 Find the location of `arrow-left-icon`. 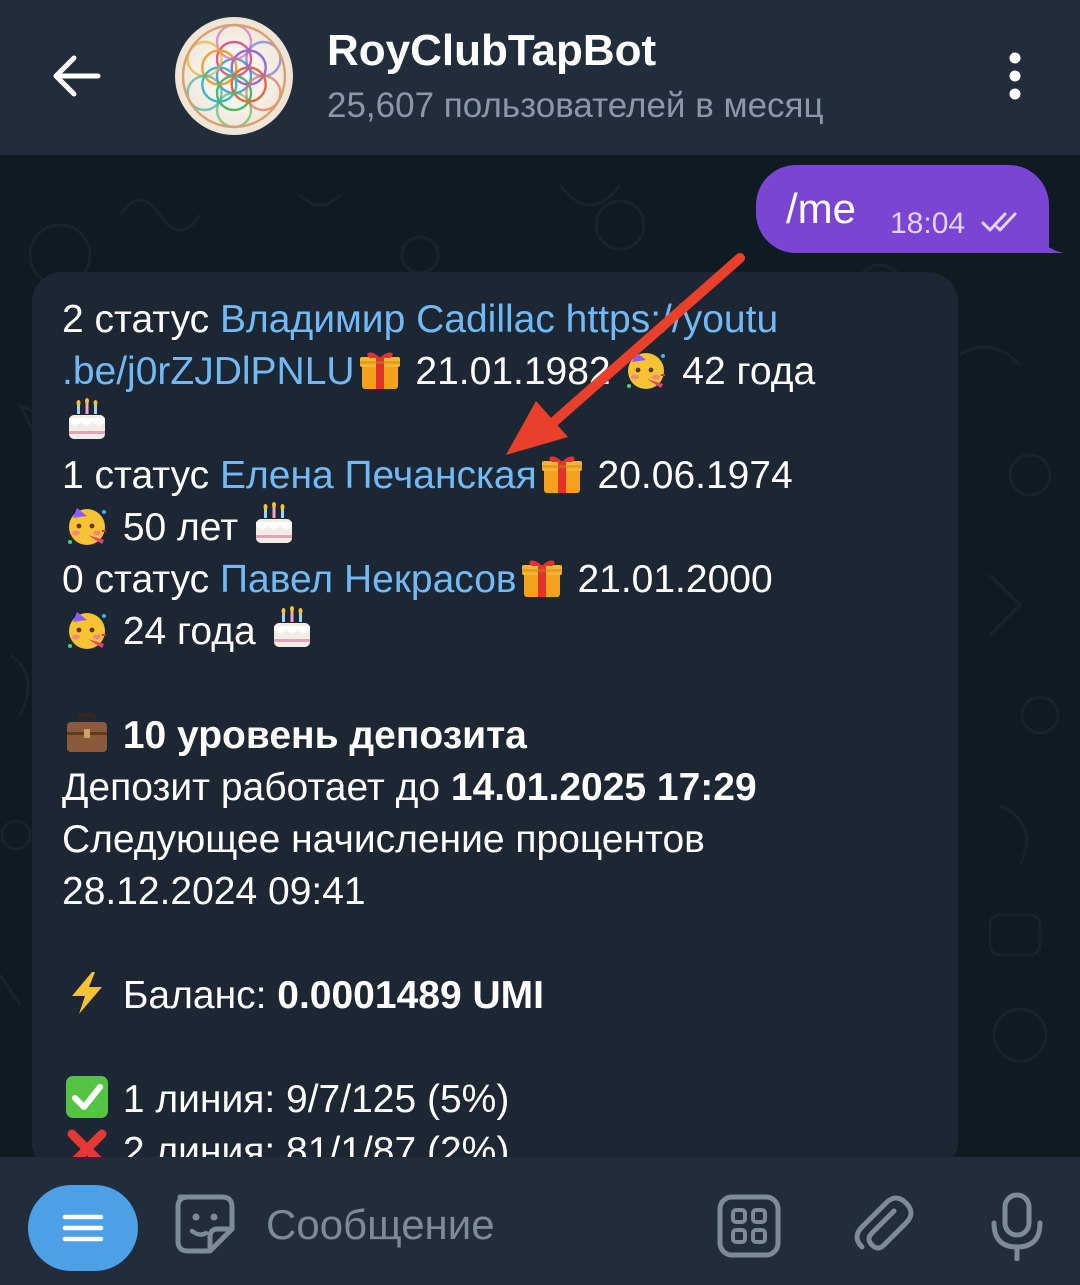

arrow-left-icon is located at coordinates (77, 76).